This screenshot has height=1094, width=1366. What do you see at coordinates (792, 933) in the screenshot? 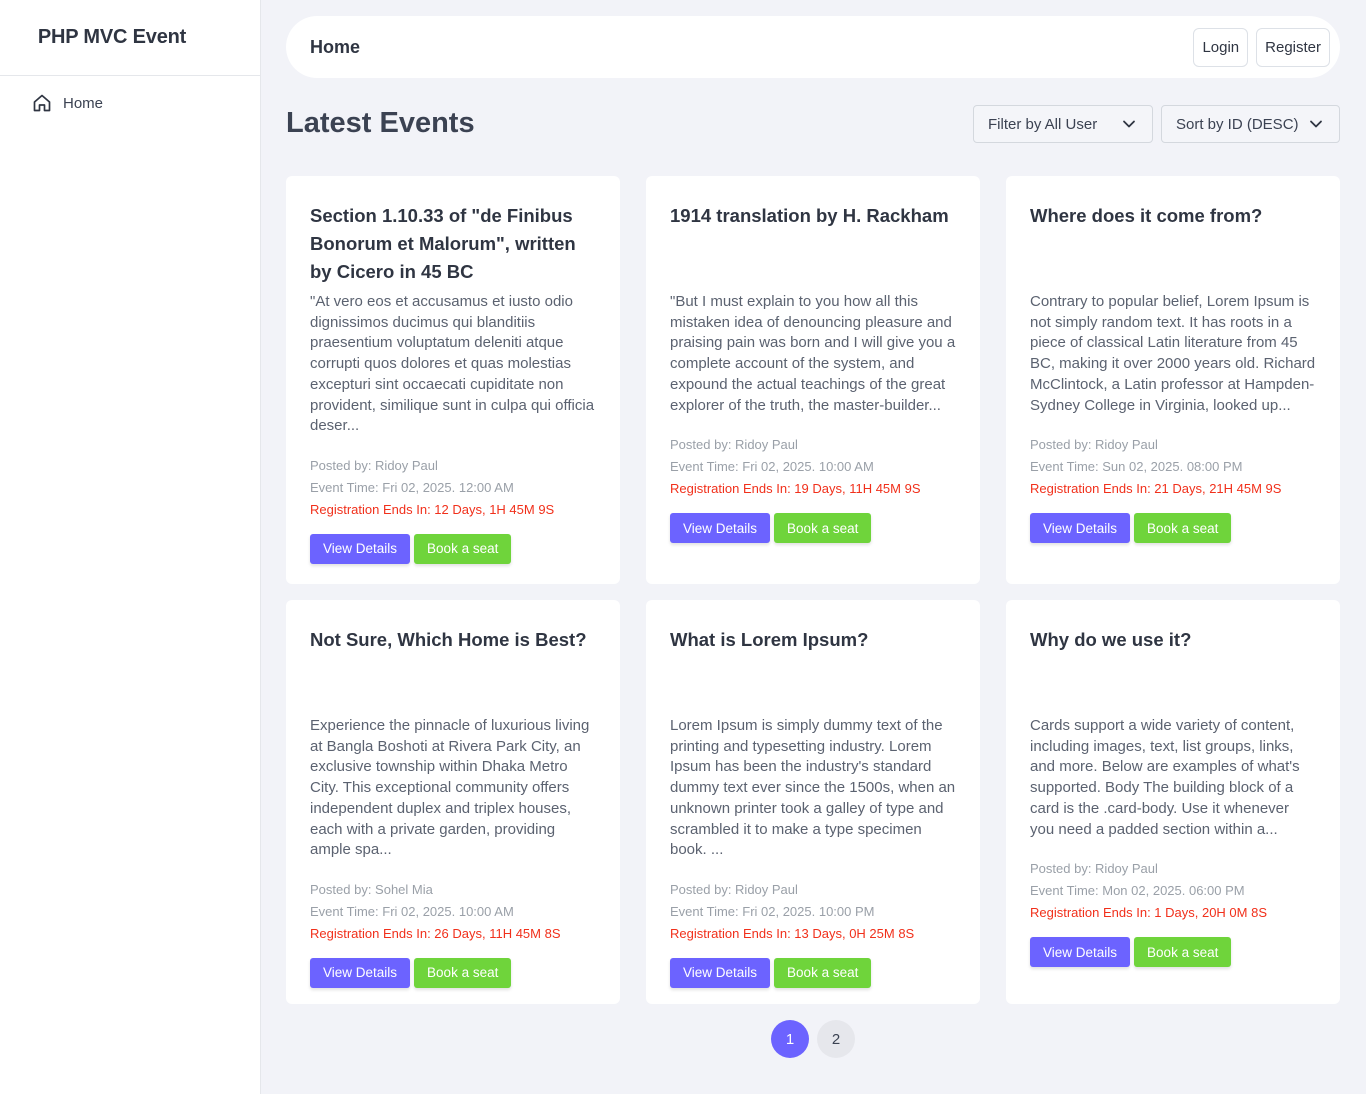
I see `registration-countdown: Registration Ends In: 13 Days, 0H 25M 8S` at bounding box center [792, 933].